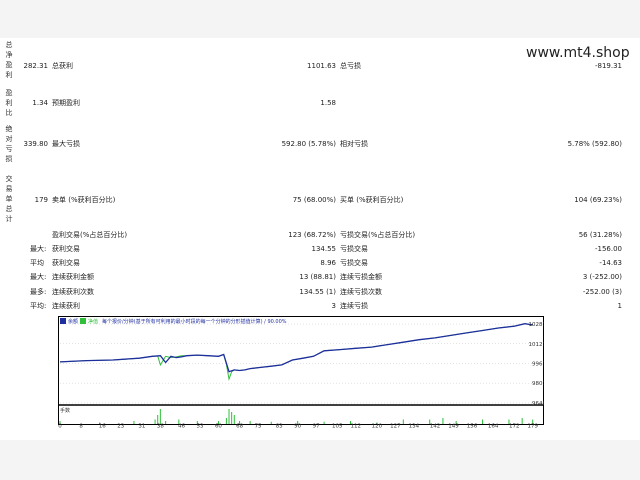 Image resolution: width=640 pixels, height=480 pixels. Describe the element at coordinates (38, 292) in the screenshot. I see `maximal-prefix: 最多:` at that location.